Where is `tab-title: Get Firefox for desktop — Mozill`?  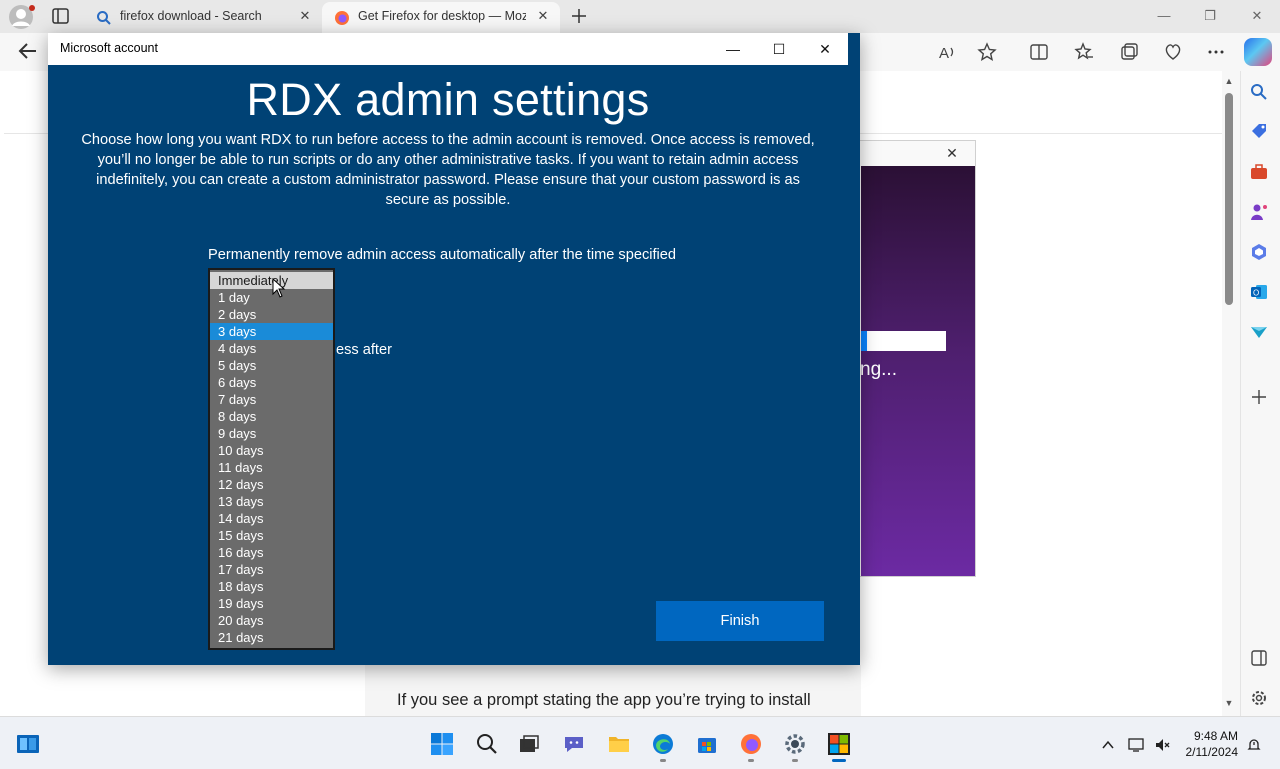 tab-title: Get Firefox for desktop — Mozill is located at coordinates (442, 16).